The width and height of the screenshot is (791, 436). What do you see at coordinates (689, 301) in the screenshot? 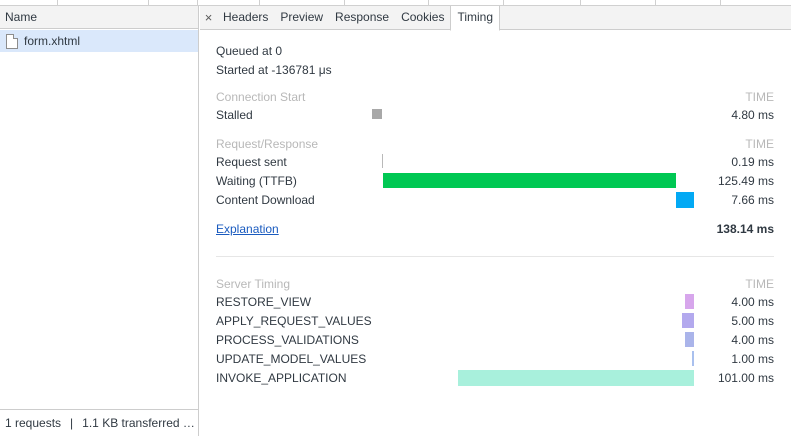
I see `restore-view-bar` at bounding box center [689, 301].